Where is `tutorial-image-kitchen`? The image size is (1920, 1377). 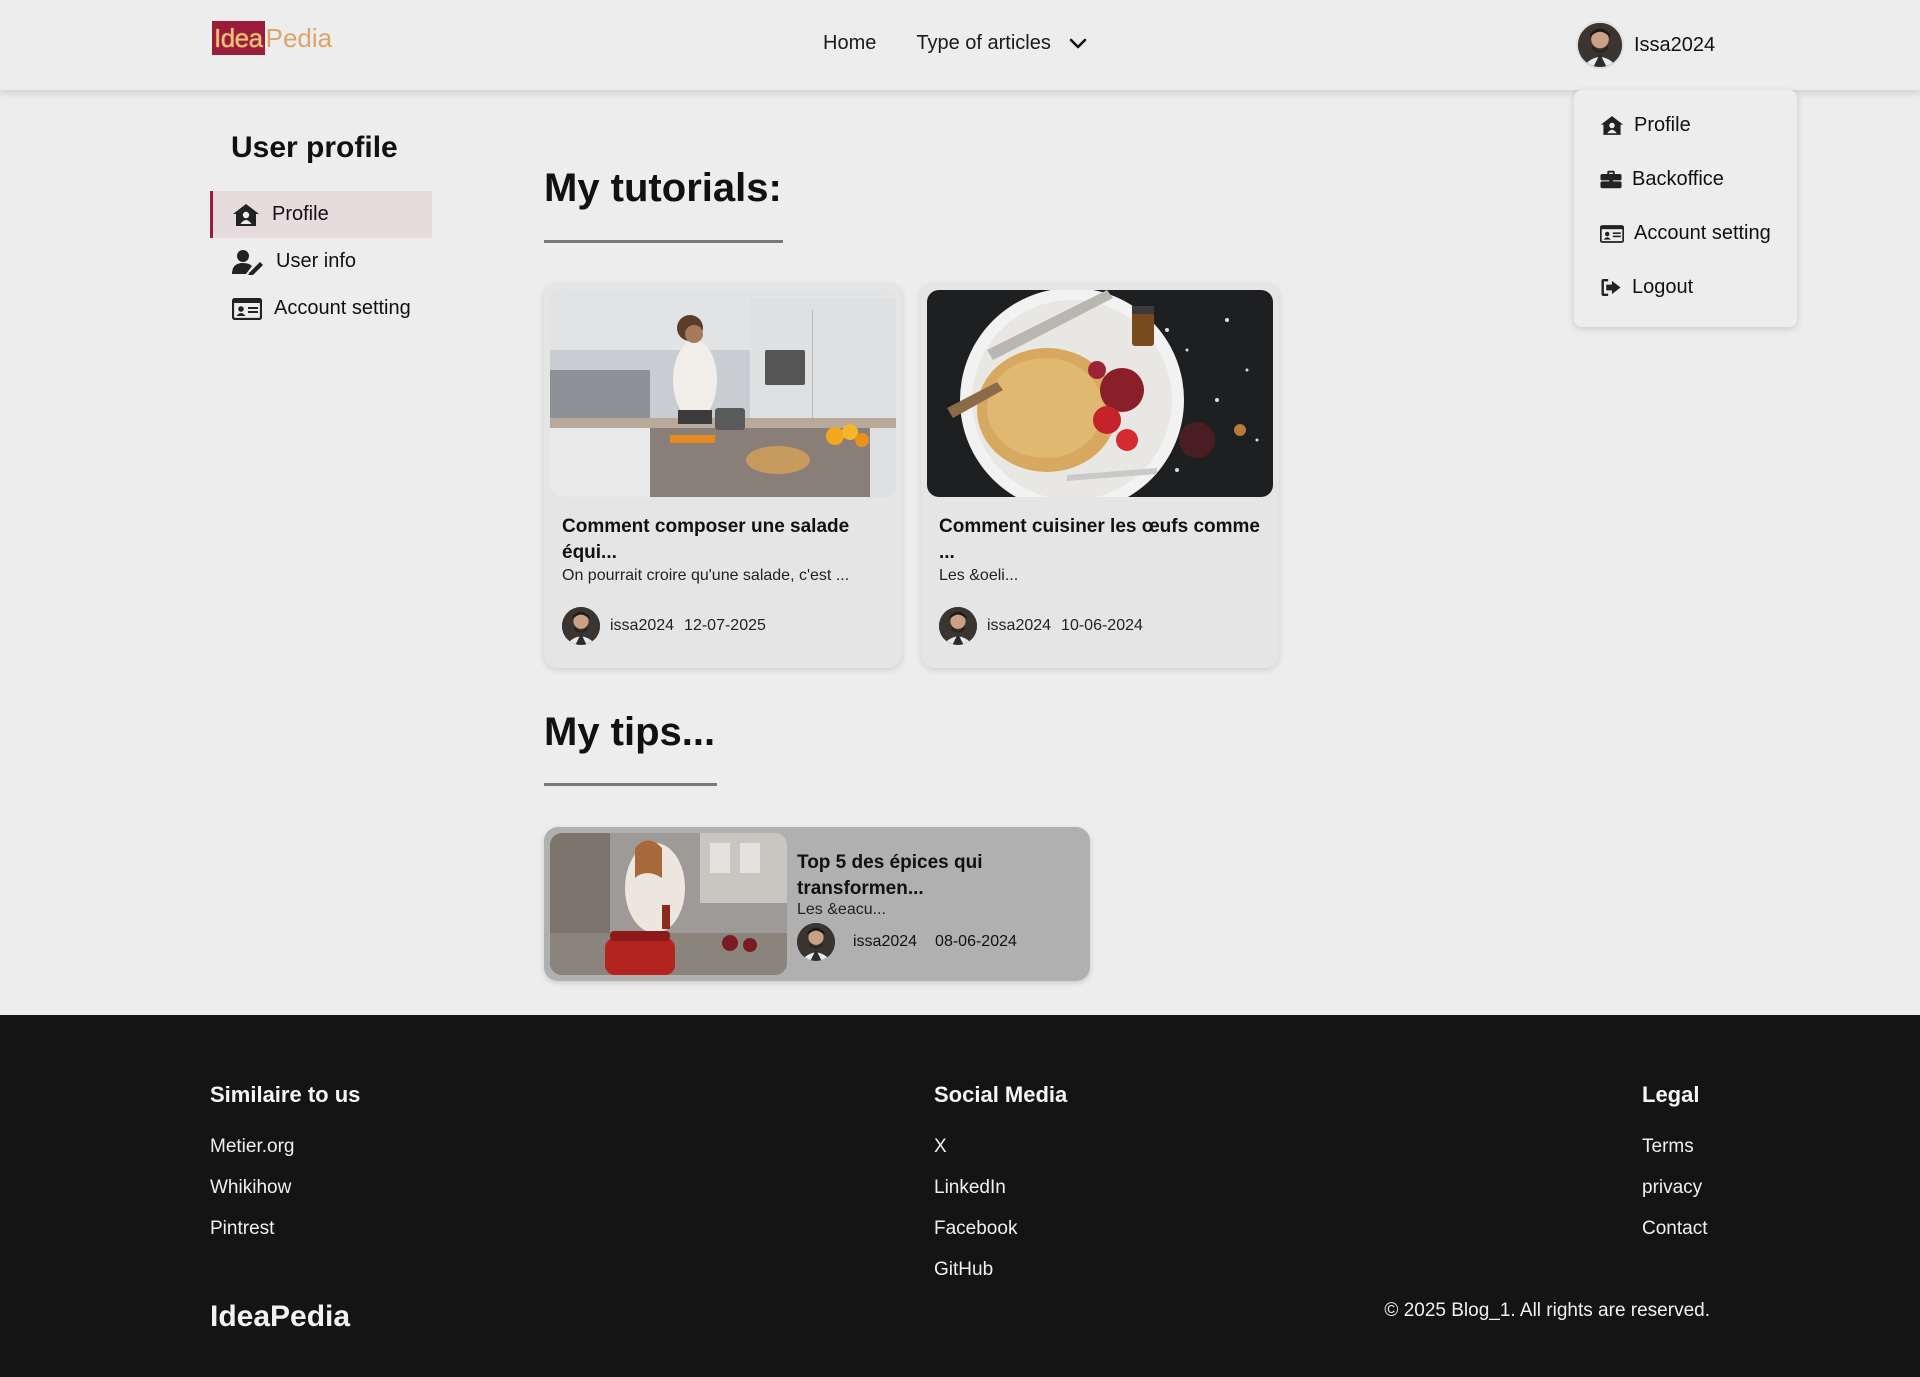 tutorial-image-kitchen is located at coordinates (723, 393).